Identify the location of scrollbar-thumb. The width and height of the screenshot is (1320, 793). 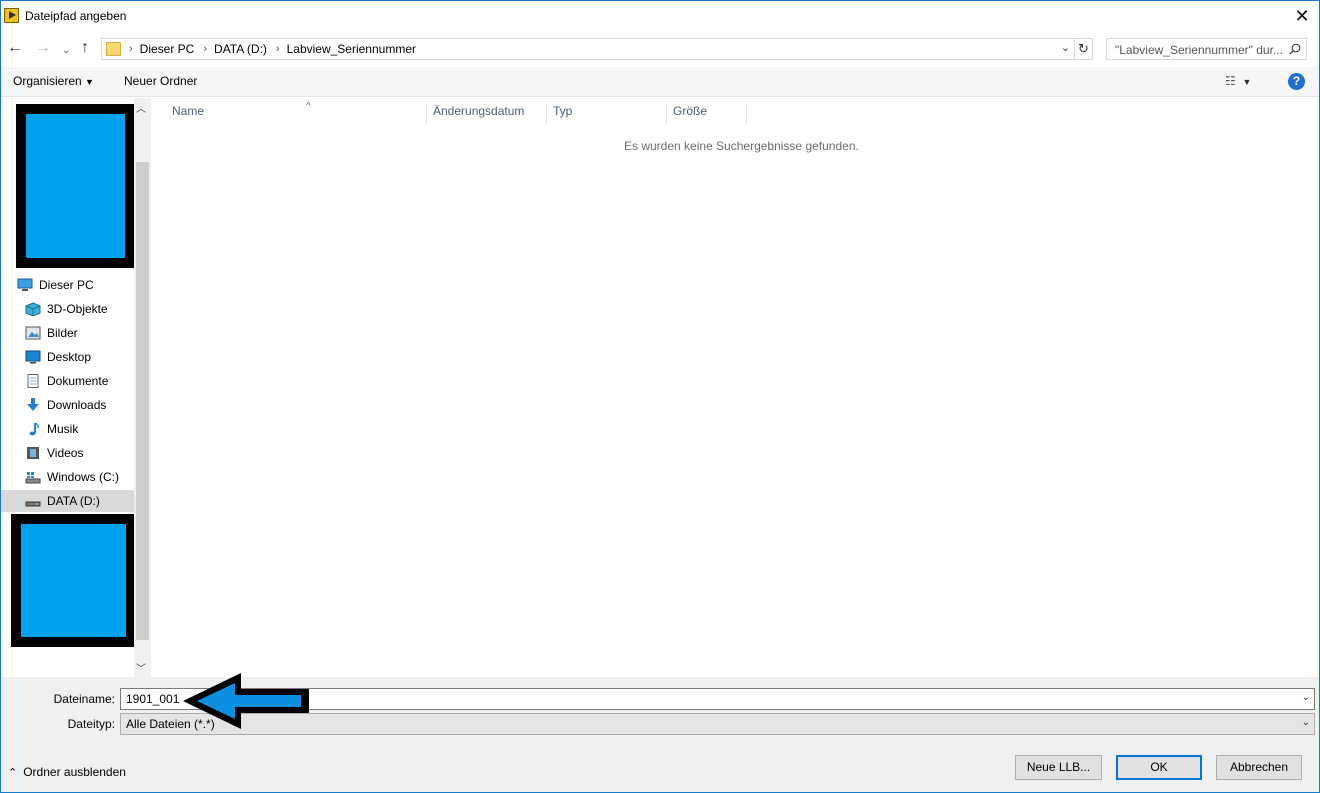
(142, 401).